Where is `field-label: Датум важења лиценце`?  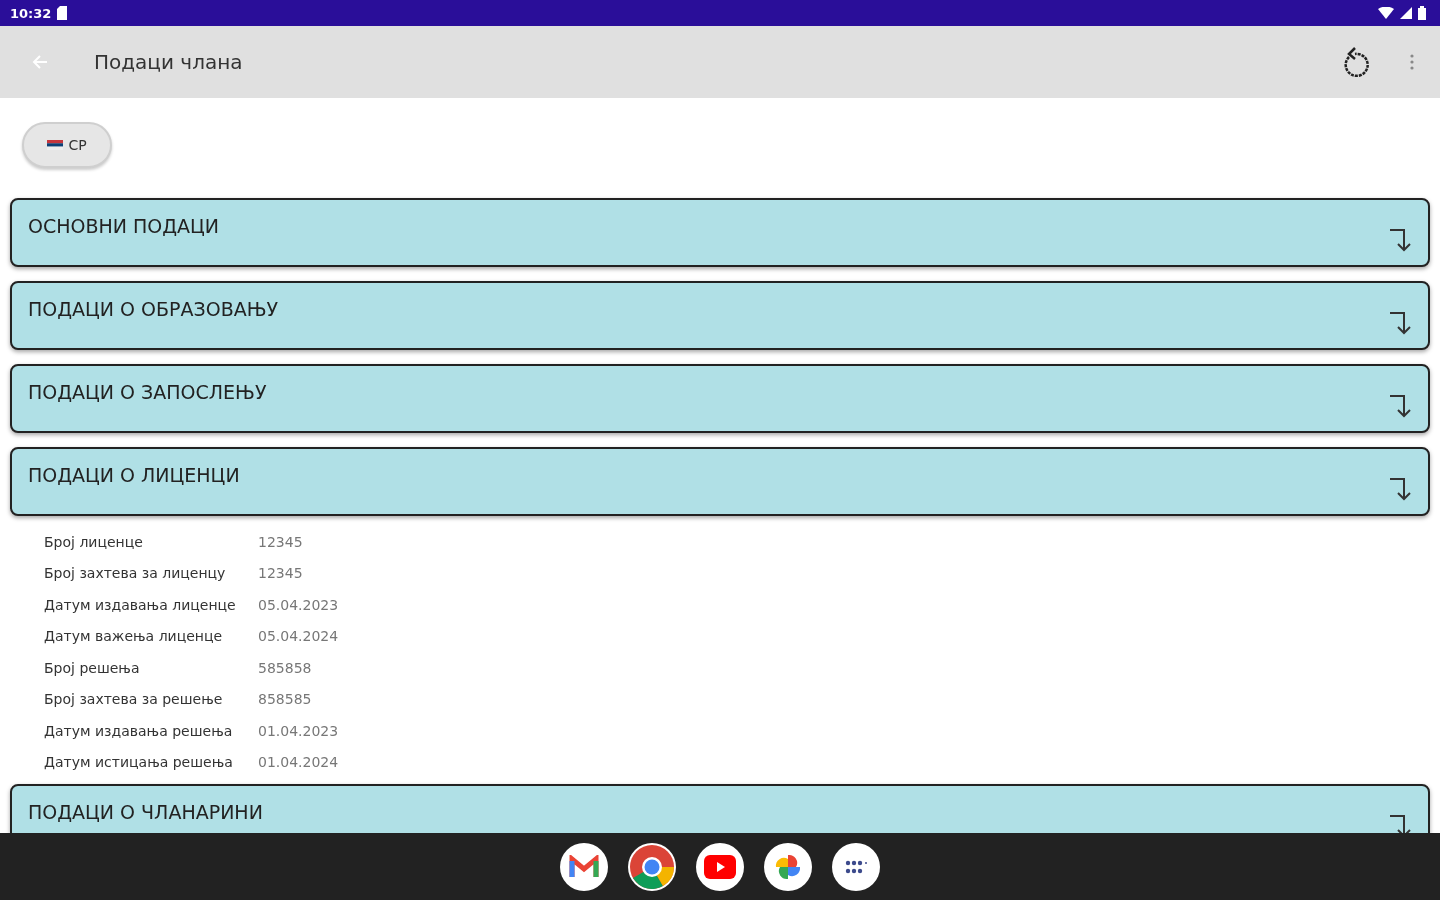
field-label: Датум важења лиценце is located at coordinates (134, 636).